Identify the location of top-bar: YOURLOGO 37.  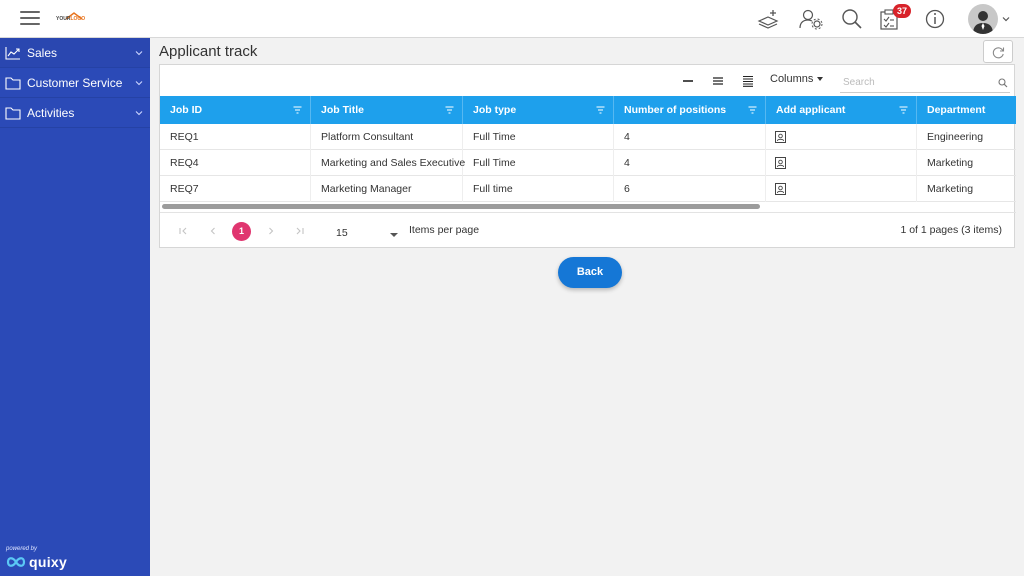
(512, 19).